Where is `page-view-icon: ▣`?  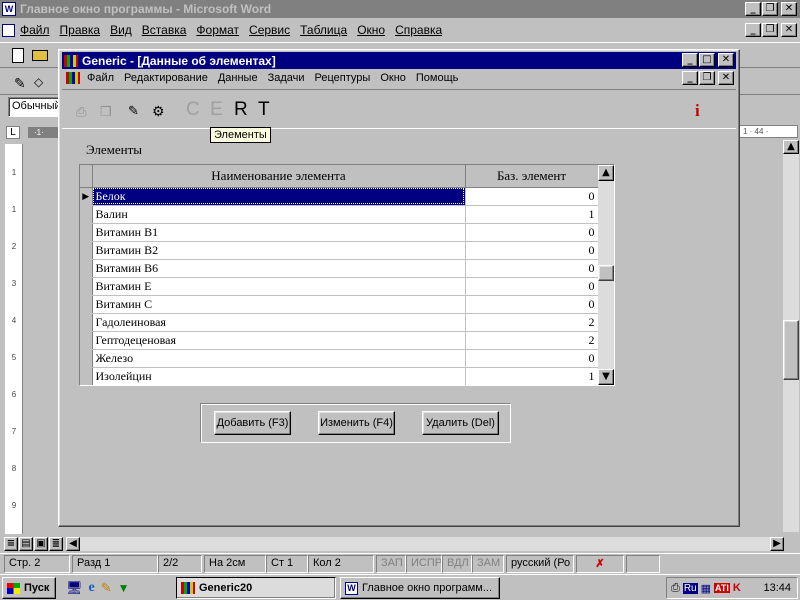
page-view-icon: ▣ is located at coordinates (41, 544).